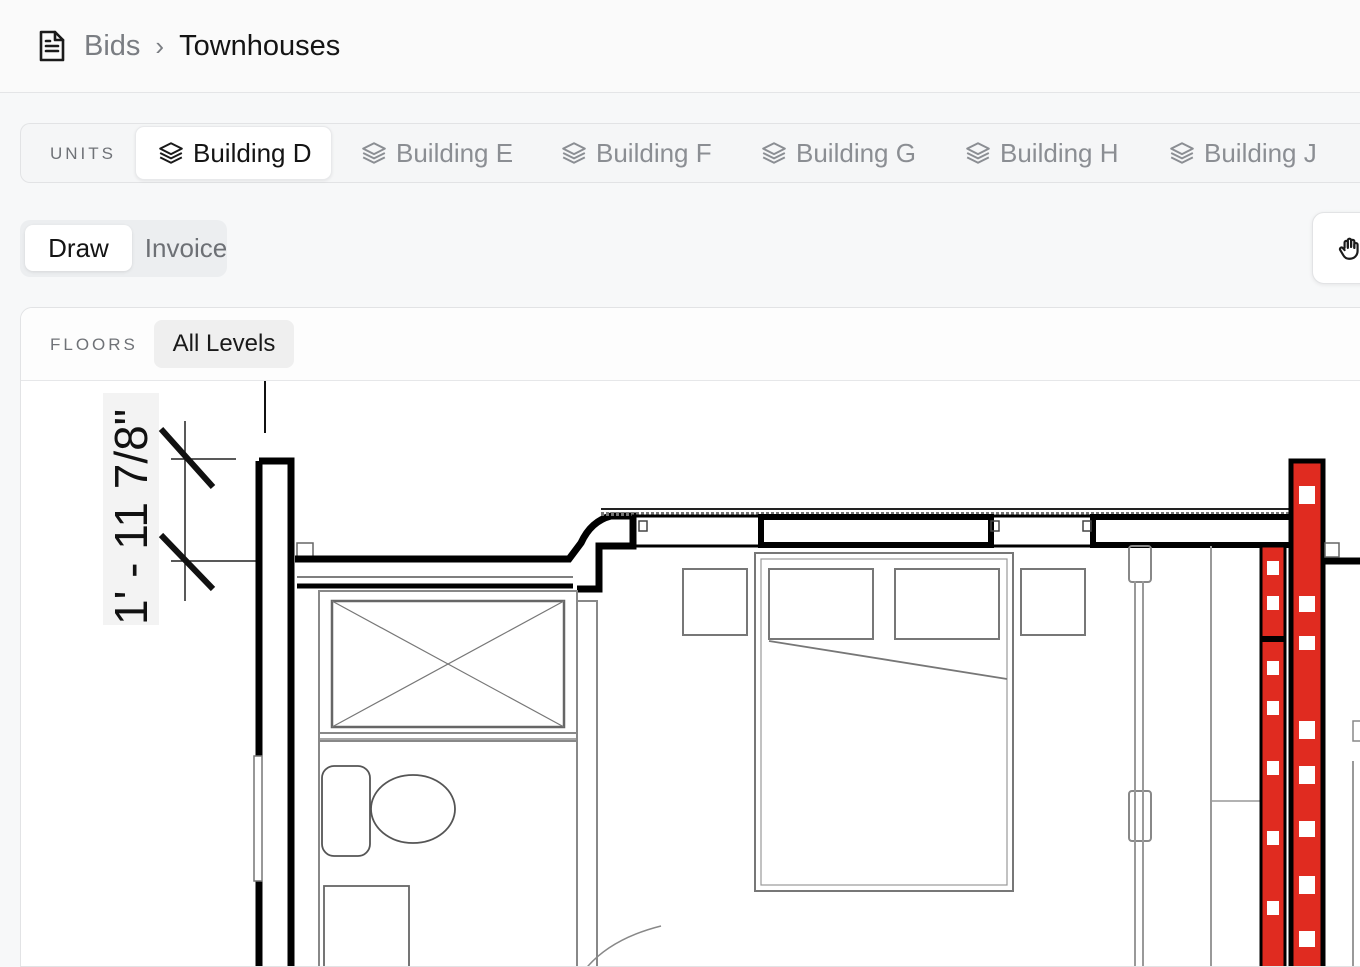 This screenshot has height=967, width=1360. Describe the element at coordinates (1336, 248) in the screenshot. I see `pan-tool-button` at that location.